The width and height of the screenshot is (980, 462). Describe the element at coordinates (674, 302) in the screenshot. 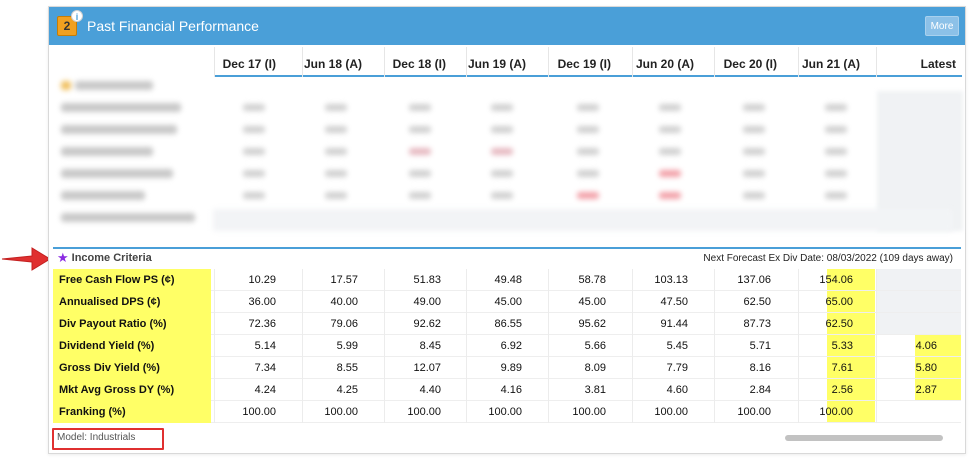

I see `cell-jun20: 47.50` at that location.